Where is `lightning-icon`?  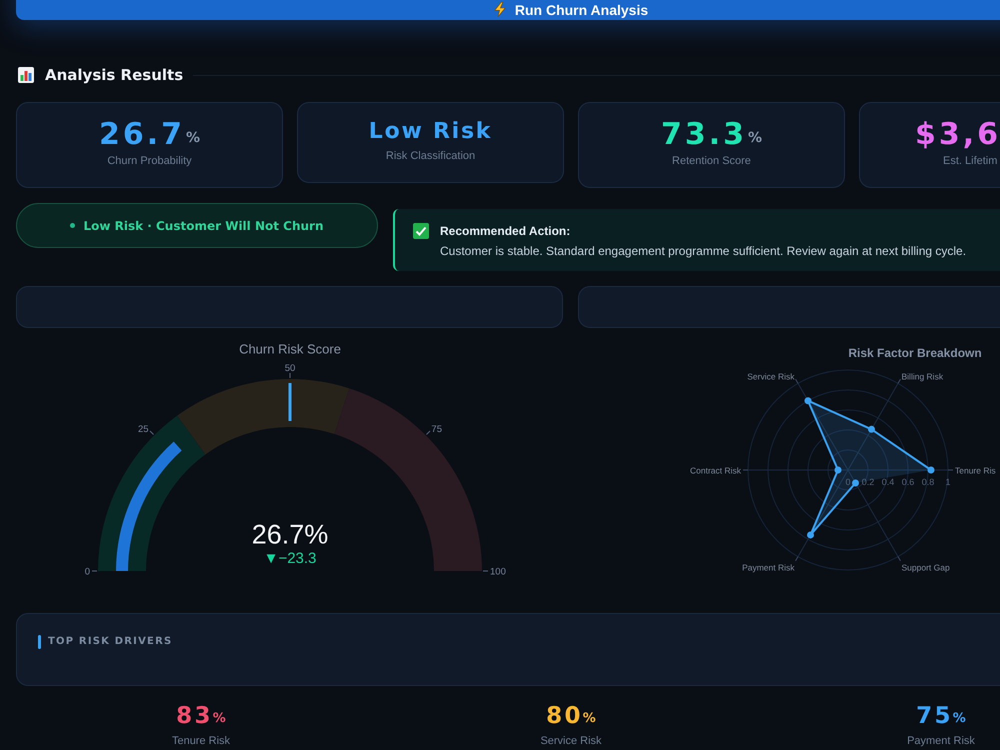 lightning-icon is located at coordinates (500, 9).